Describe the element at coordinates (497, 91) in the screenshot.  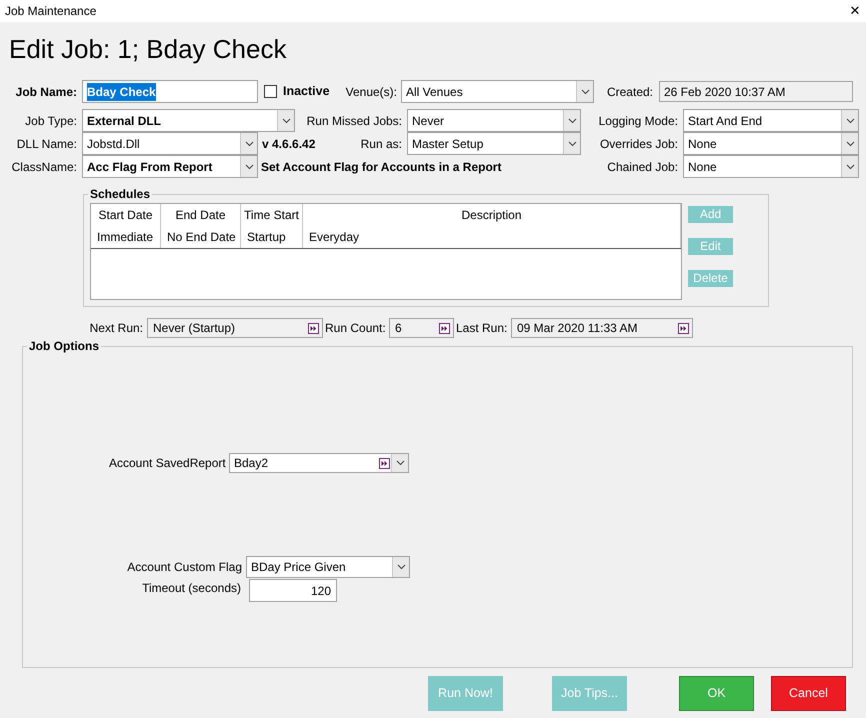
I see `combo-box: All Venues` at that location.